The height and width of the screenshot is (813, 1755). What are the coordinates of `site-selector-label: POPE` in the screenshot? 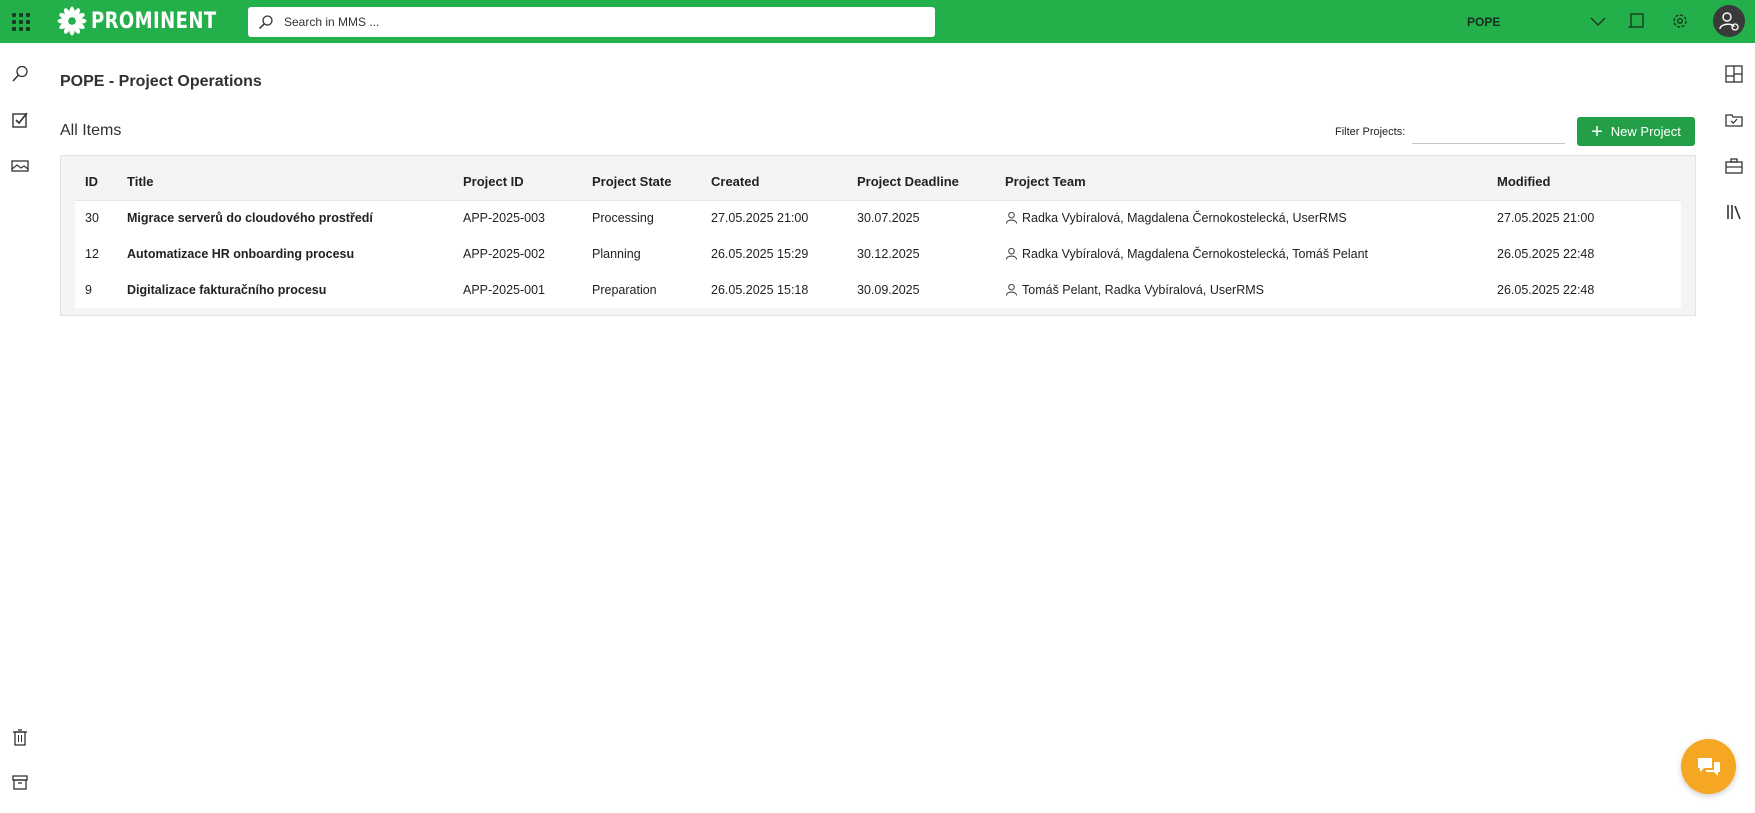 It's located at (1483, 22).